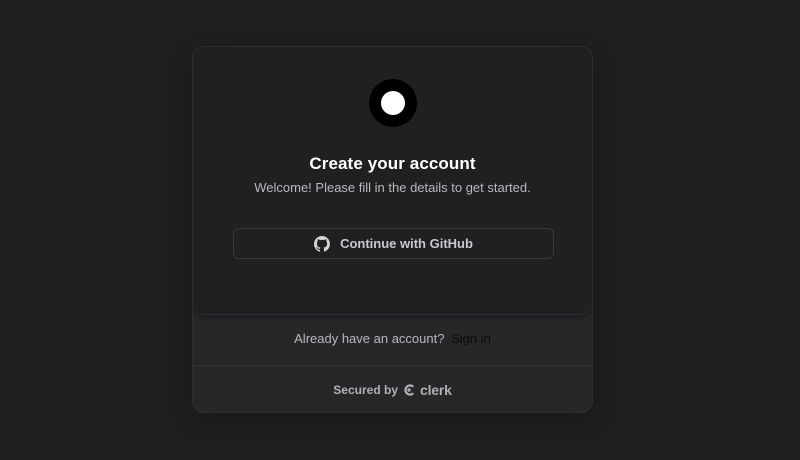 The width and height of the screenshot is (800, 460). I want to click on secured-by-label: Secured by, so click(365, 390).